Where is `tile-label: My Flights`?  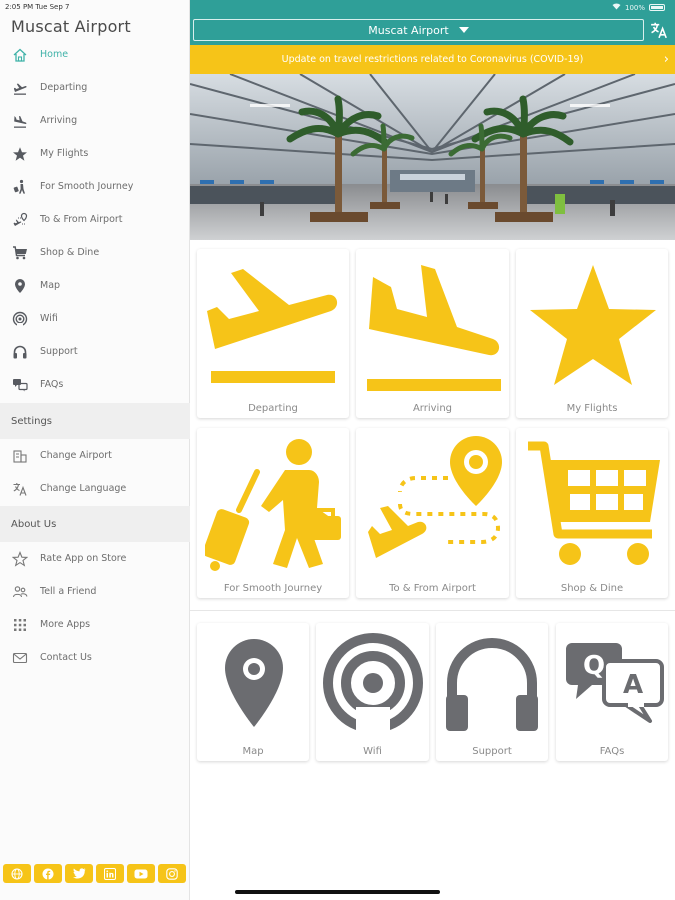 tile-label: My Flights is located at coordinates (592, 408).